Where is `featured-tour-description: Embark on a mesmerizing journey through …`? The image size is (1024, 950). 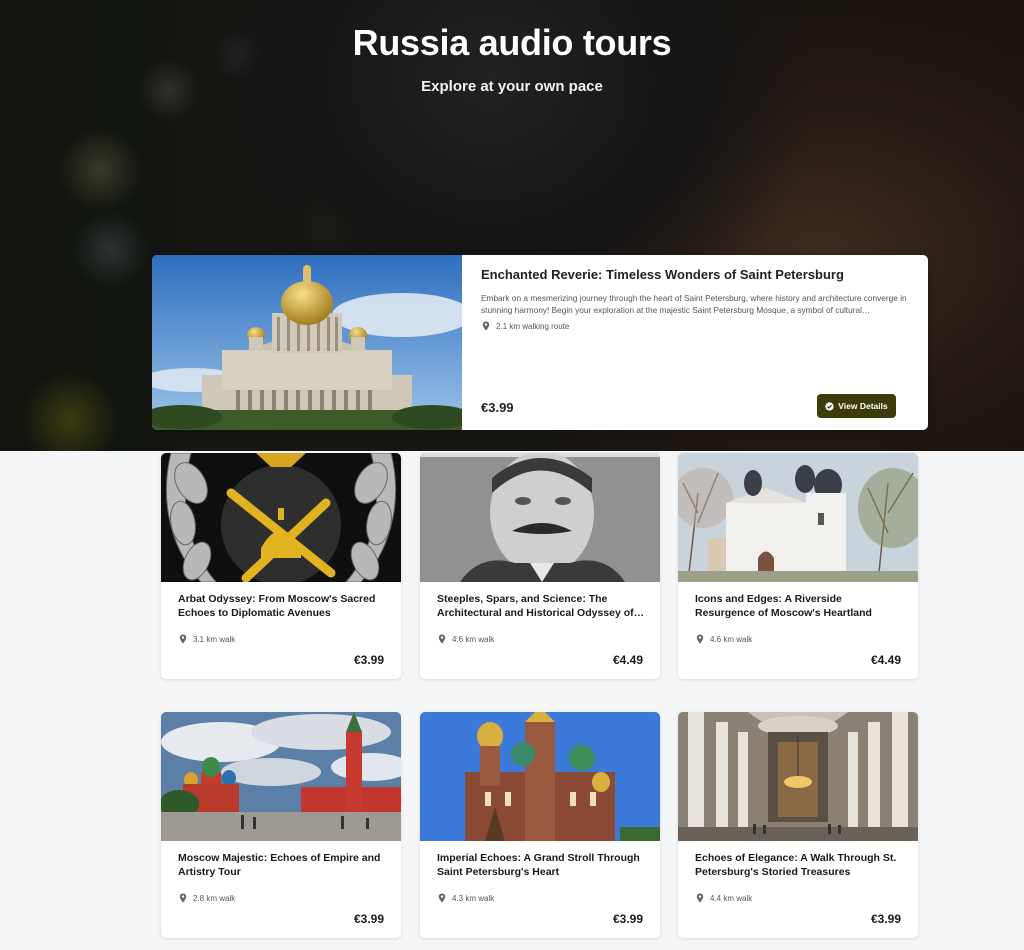
featured-tour-description: Embark on a mesmerizing journey through … is located at coordinates (694, 304).